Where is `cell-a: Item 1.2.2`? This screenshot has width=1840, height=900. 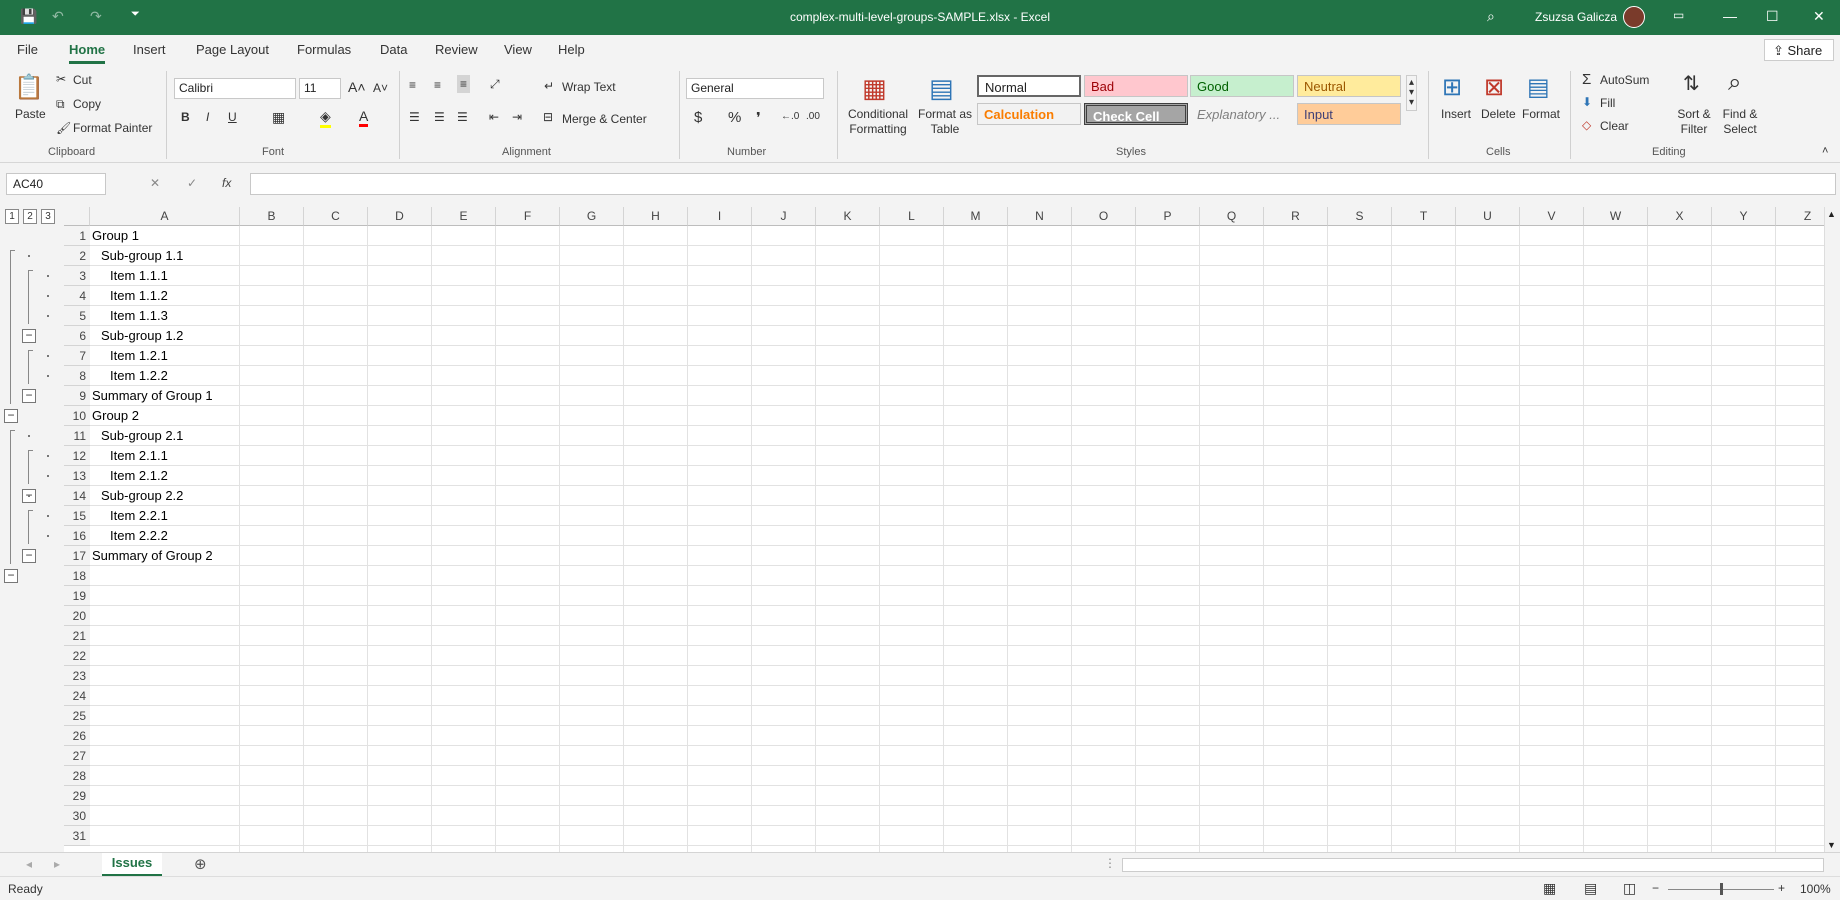
cell-a: Item 1.2.2 is located at coordinates (129, 376).